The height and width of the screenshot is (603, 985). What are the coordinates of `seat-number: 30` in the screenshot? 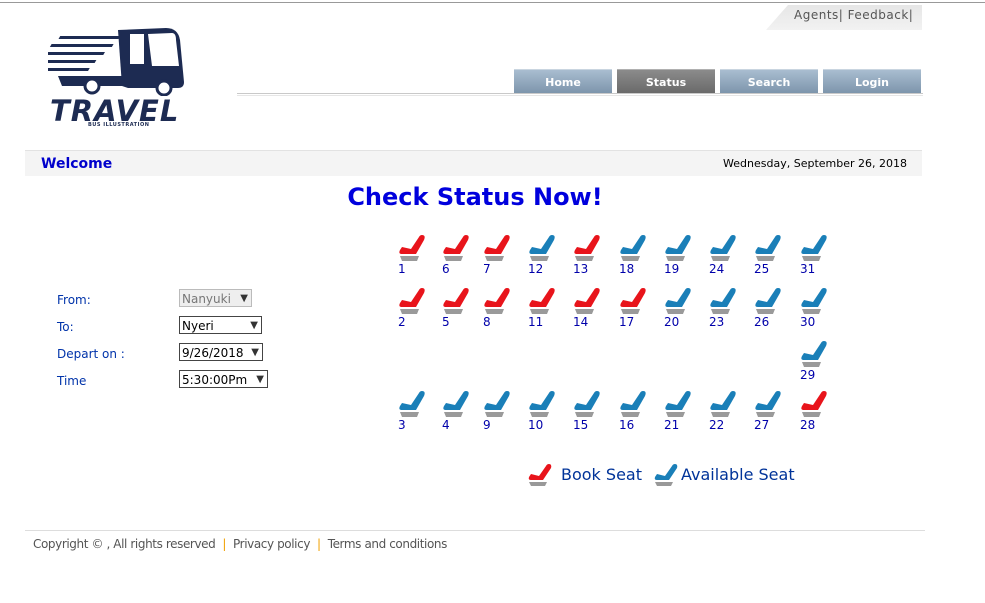 It's located at (808, 322).